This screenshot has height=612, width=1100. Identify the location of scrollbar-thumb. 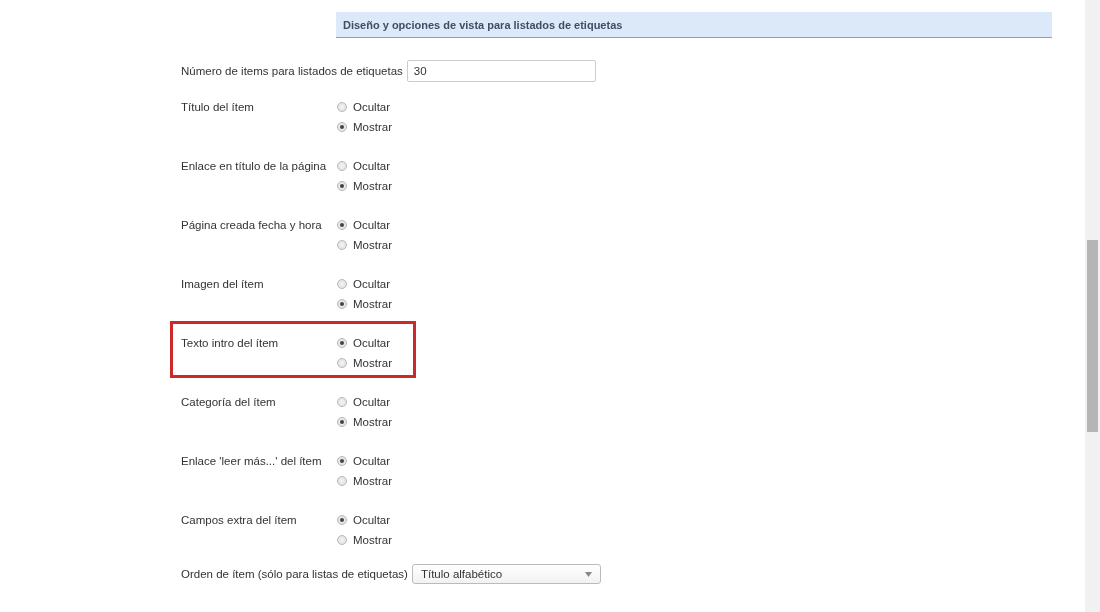
(1092, 336).